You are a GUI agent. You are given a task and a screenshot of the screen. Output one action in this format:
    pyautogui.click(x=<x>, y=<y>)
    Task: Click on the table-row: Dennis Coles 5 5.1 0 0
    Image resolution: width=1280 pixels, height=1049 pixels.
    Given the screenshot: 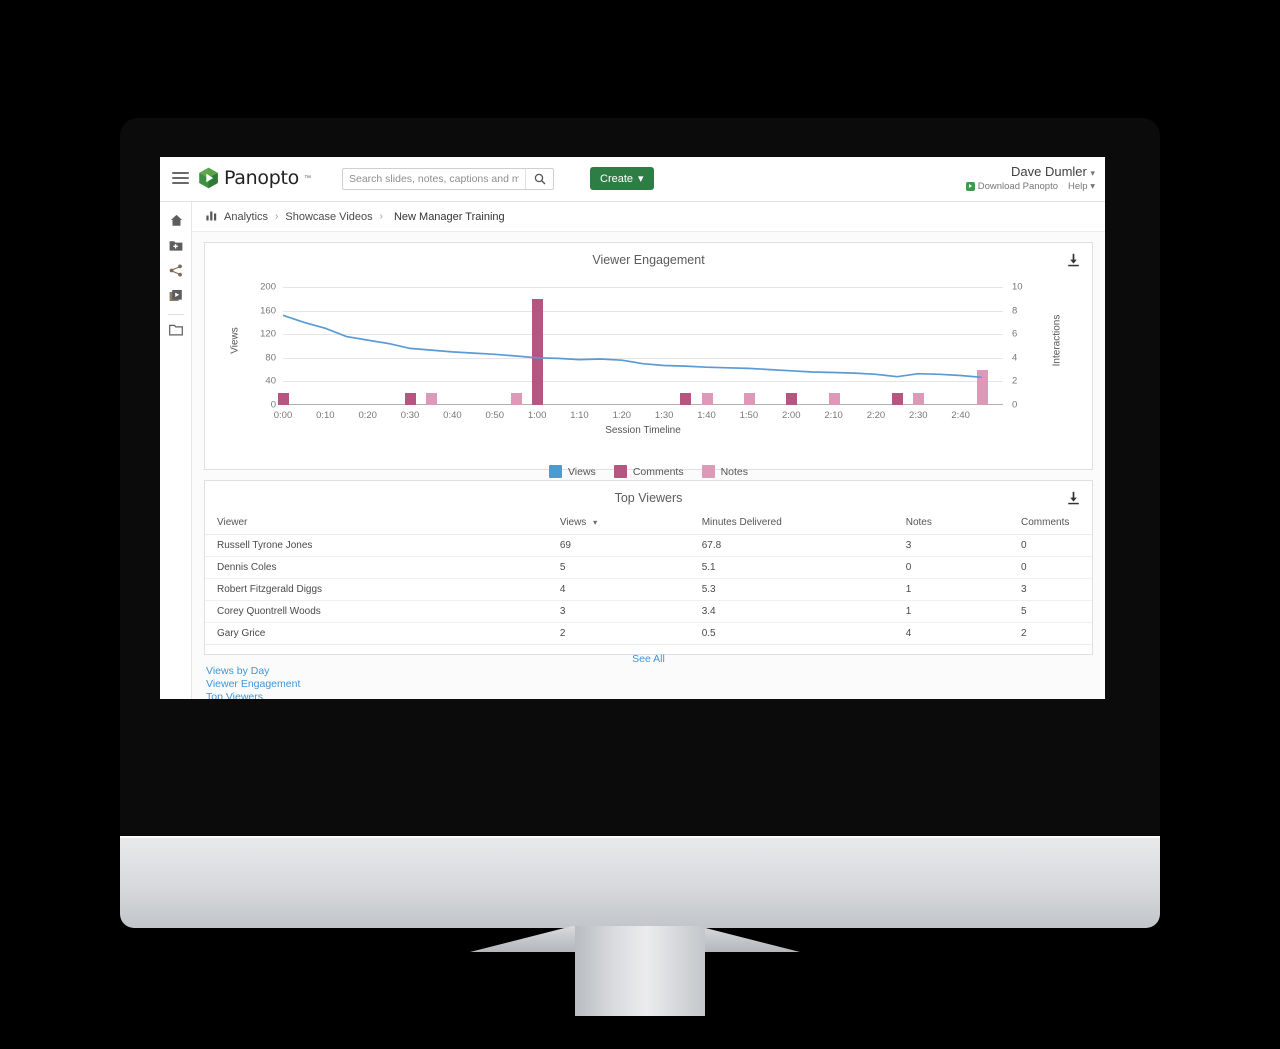 What is the action you would take?
    pyautogui.click(x=648, y=567)
    